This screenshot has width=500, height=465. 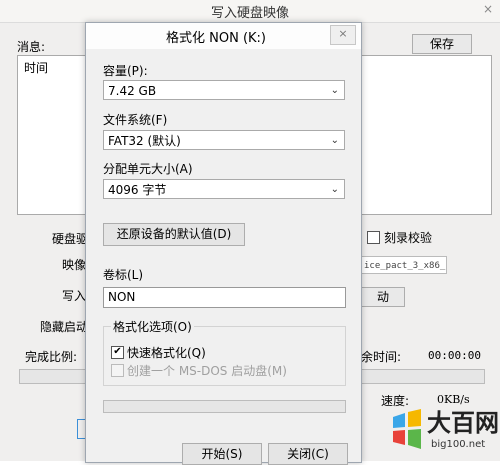 I want to click on background-window-title: 写入硬盘映像, so click(x=249, y=13).